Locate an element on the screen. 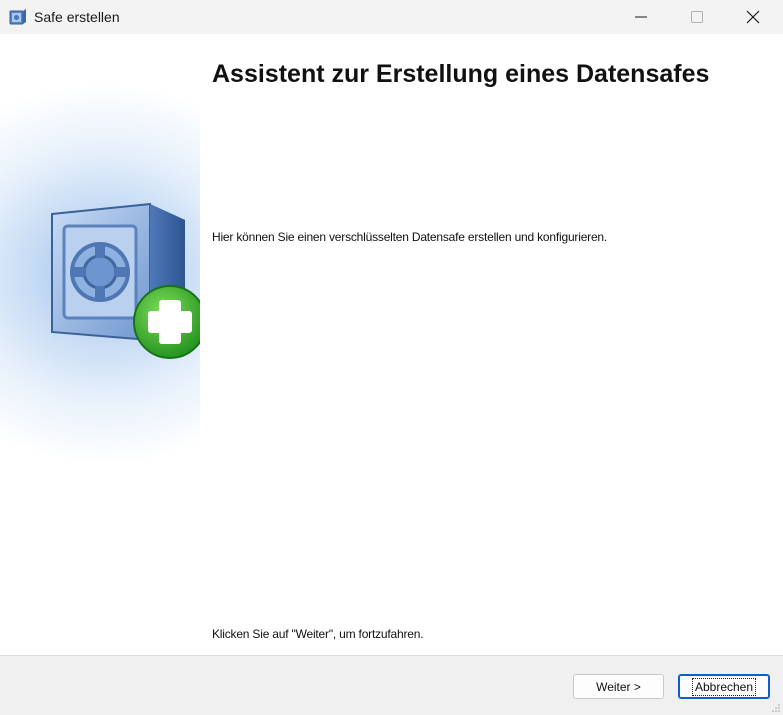  safe-with-plus-icon is located at coordinates (125, 280).